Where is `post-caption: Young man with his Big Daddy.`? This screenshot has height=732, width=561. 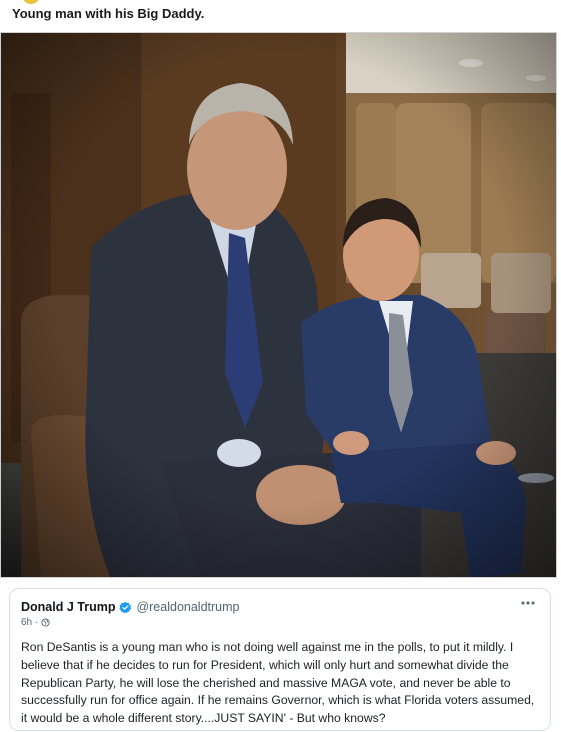 post-caption: Young man with his Big Daddy. is located at coordinates (108, 13).